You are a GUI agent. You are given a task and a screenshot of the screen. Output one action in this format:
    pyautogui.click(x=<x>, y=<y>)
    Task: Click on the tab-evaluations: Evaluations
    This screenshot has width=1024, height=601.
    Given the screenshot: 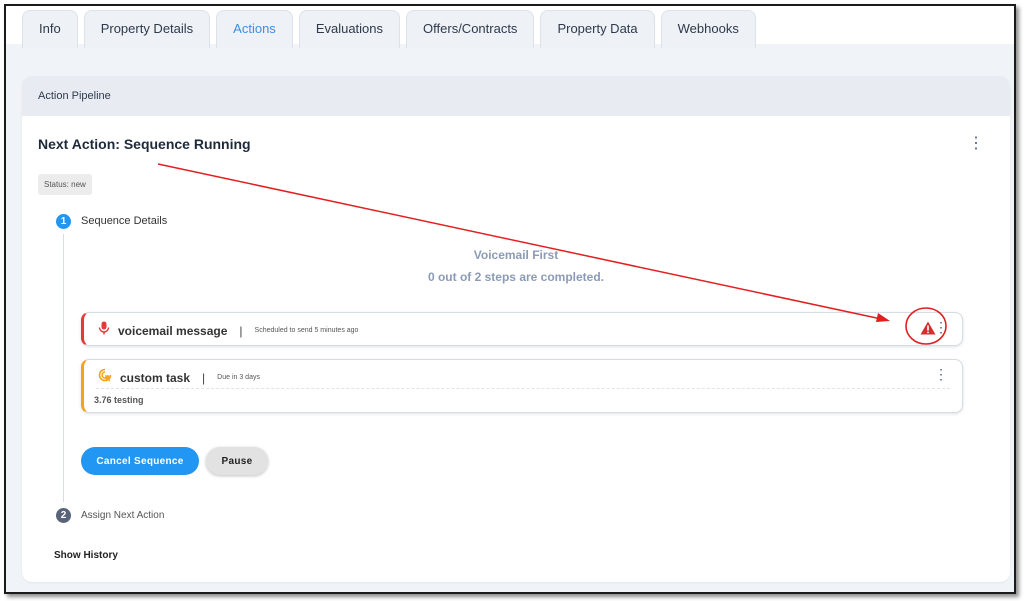 What is the action you would take?
    pyautogui.click(x=349, y=29)
    